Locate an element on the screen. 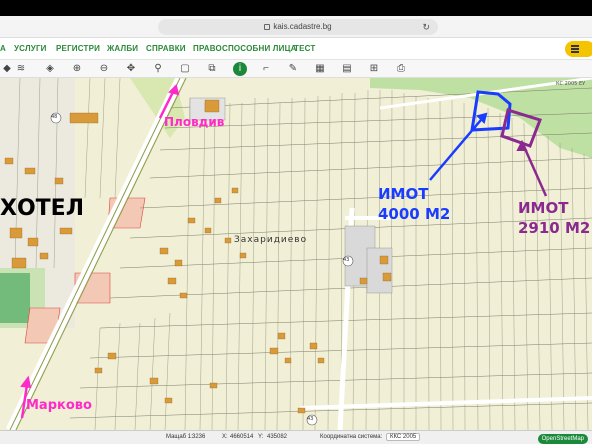 The image size is (592, 444). scale-value: 3236 is located at coordinates (198, 437).